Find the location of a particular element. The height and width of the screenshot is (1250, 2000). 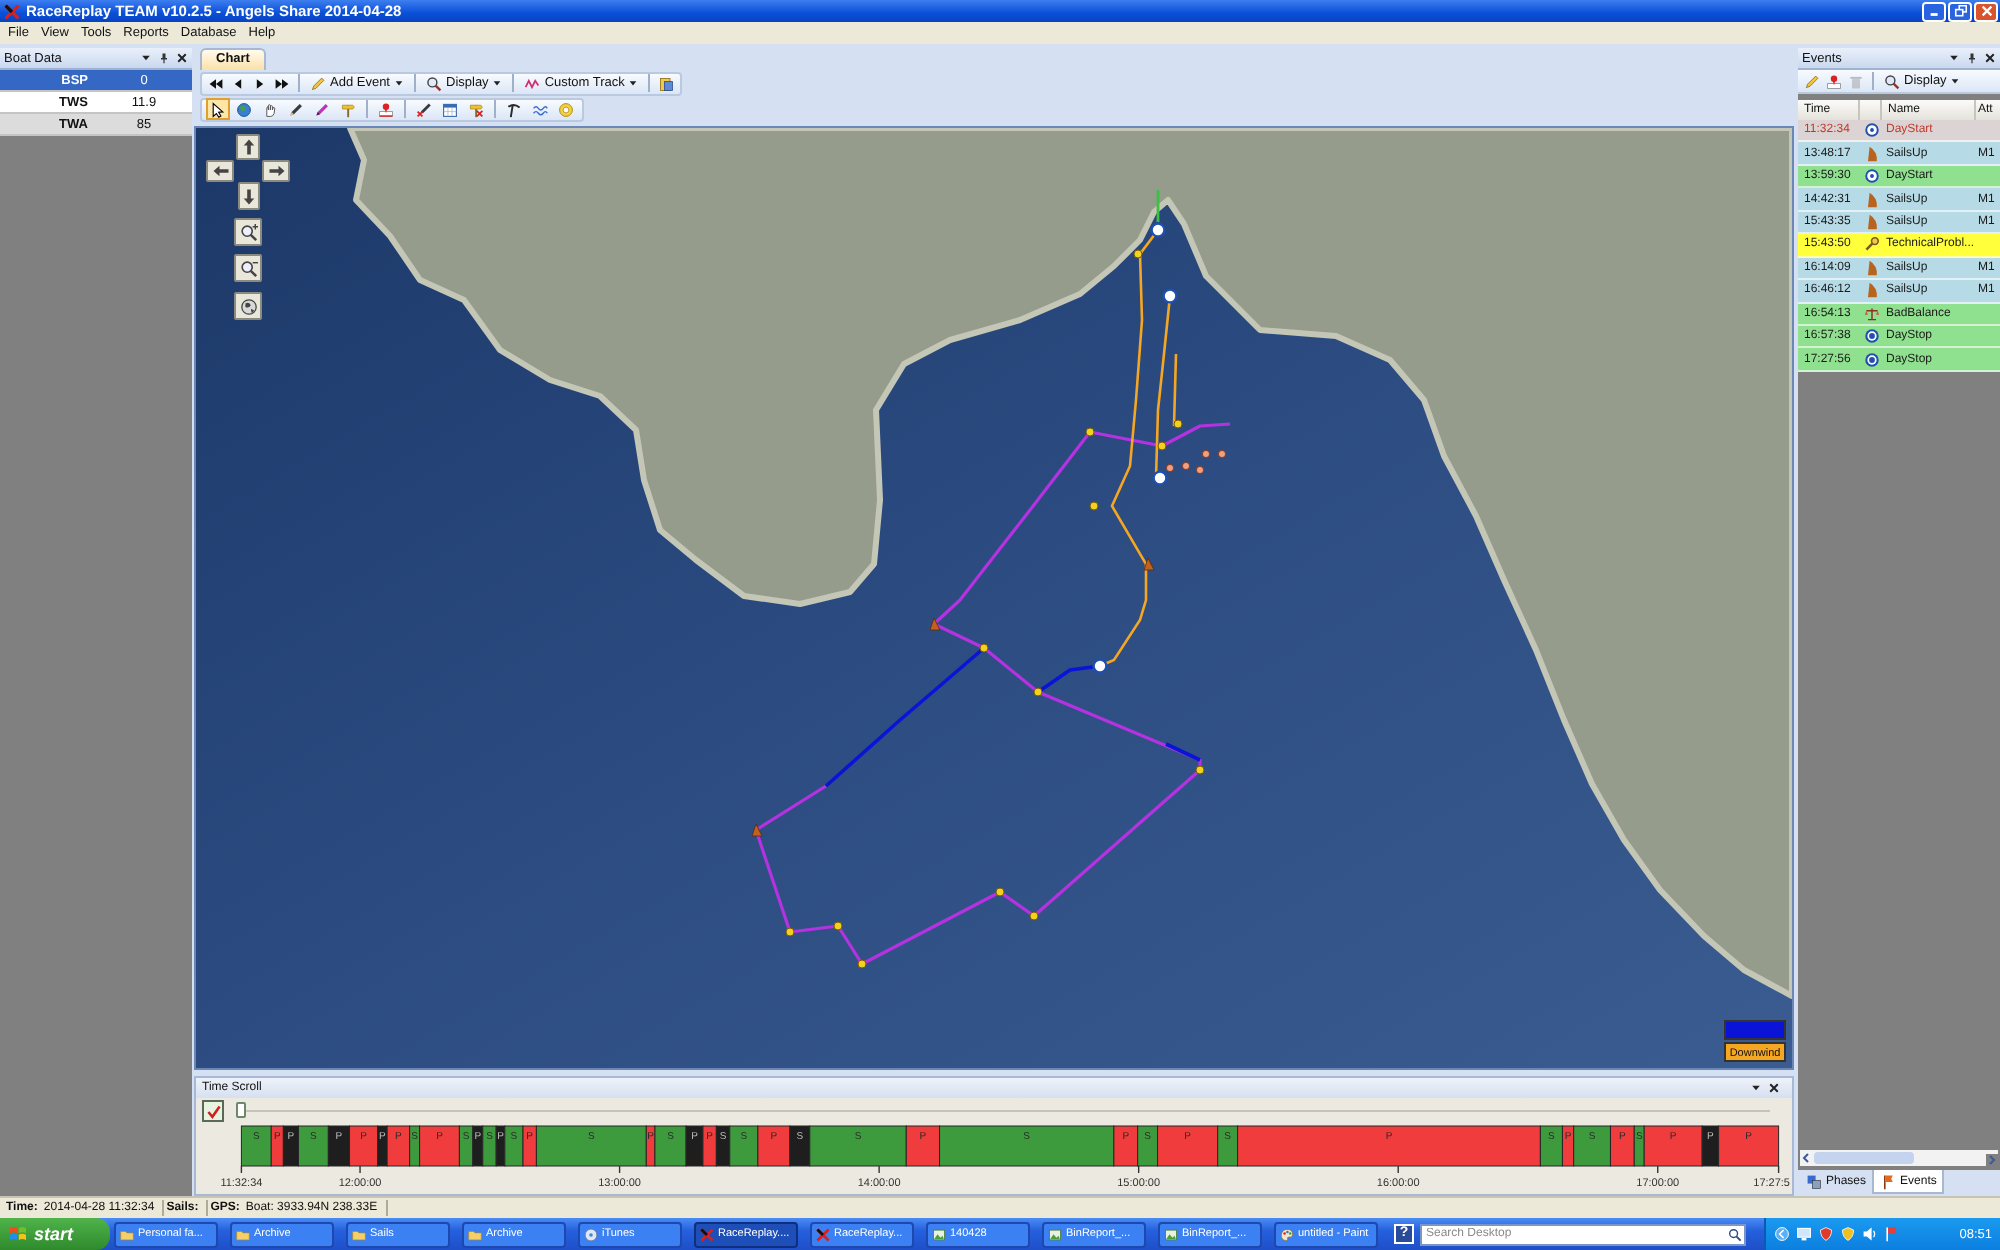

calendar-tool-button is located at coordinates (450, 109).